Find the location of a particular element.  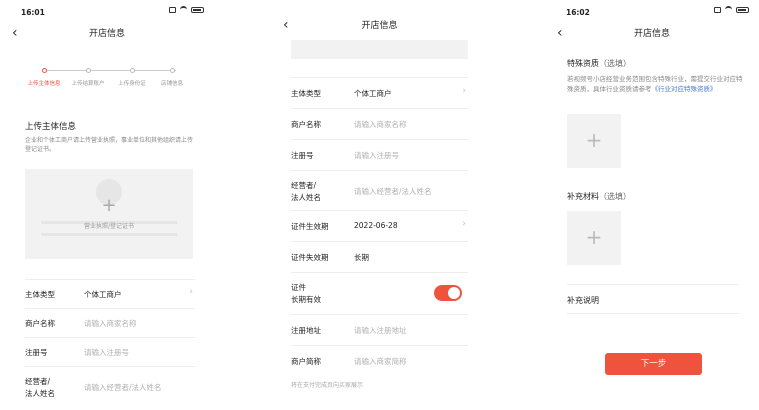

field-label: 证件 is located at coordinates (298, 287).